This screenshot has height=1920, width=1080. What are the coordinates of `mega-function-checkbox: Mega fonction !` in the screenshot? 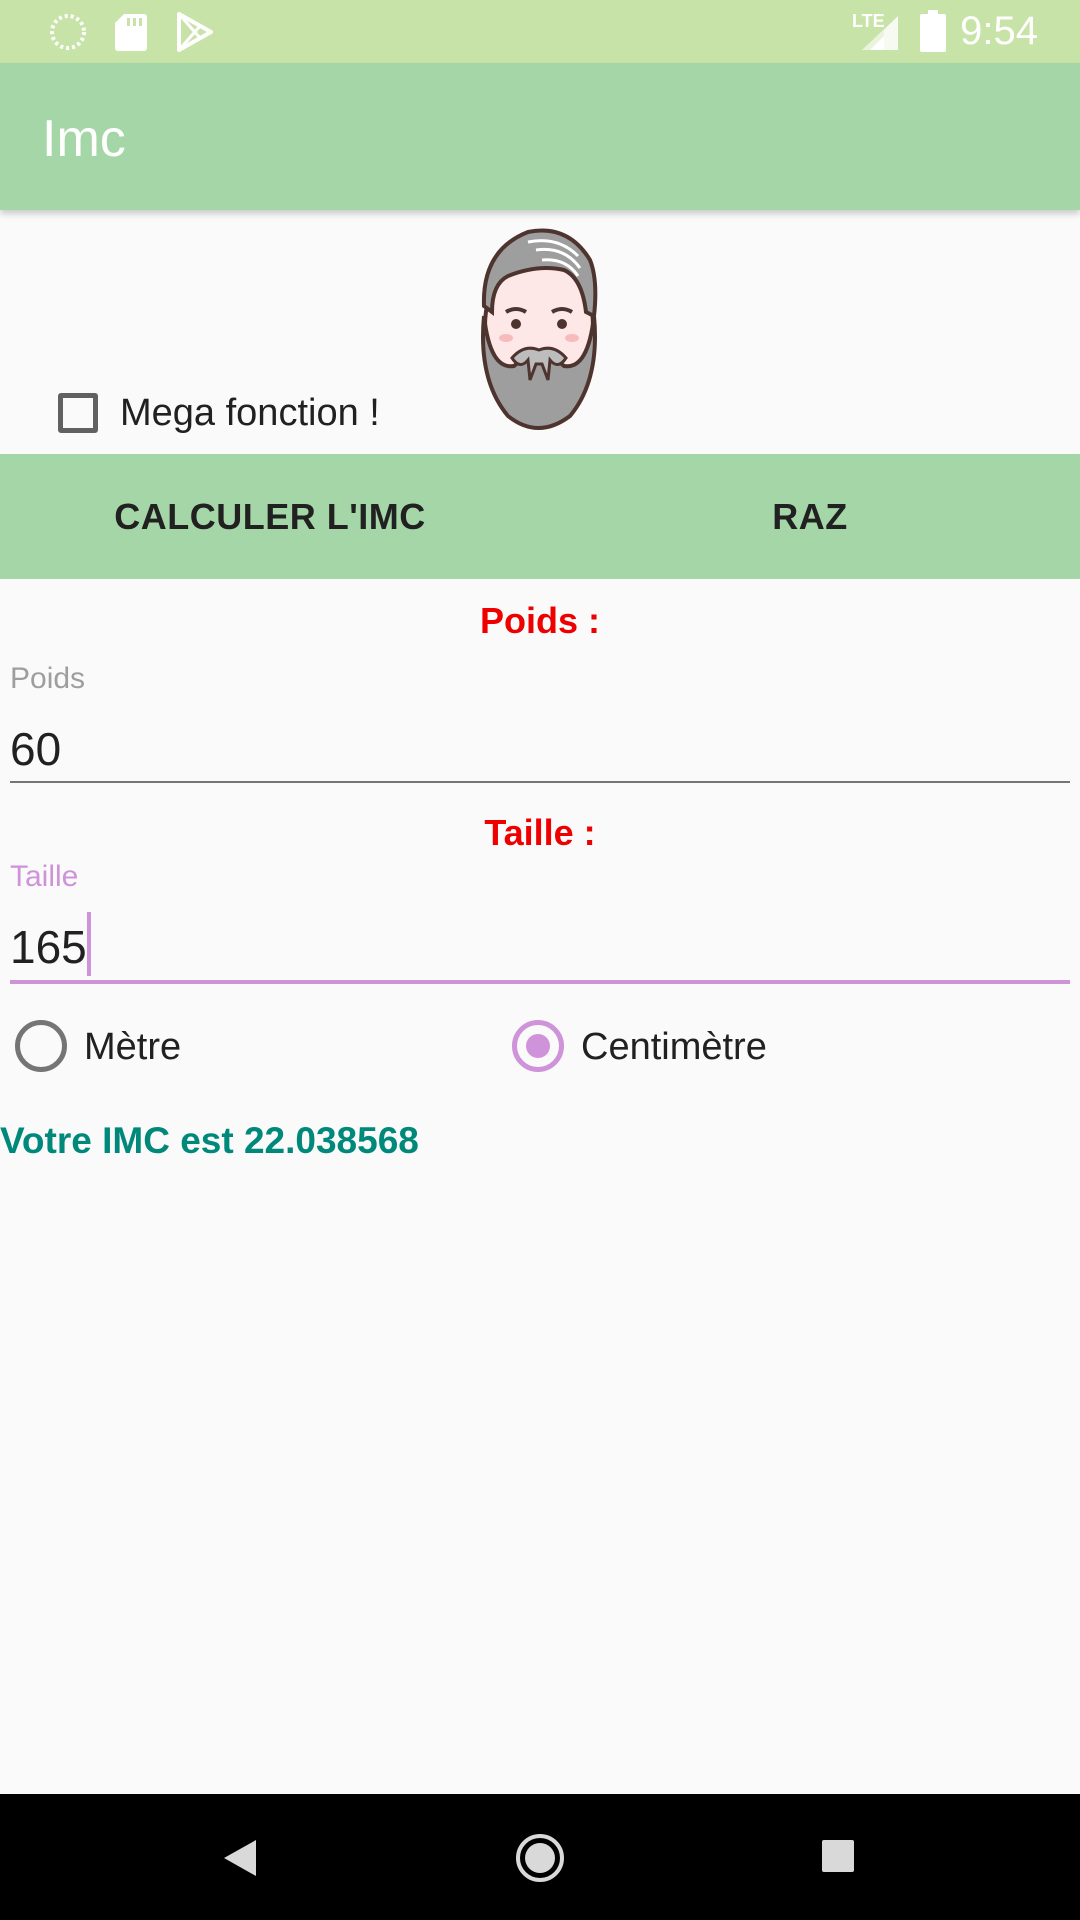 It's located at (219, 413).